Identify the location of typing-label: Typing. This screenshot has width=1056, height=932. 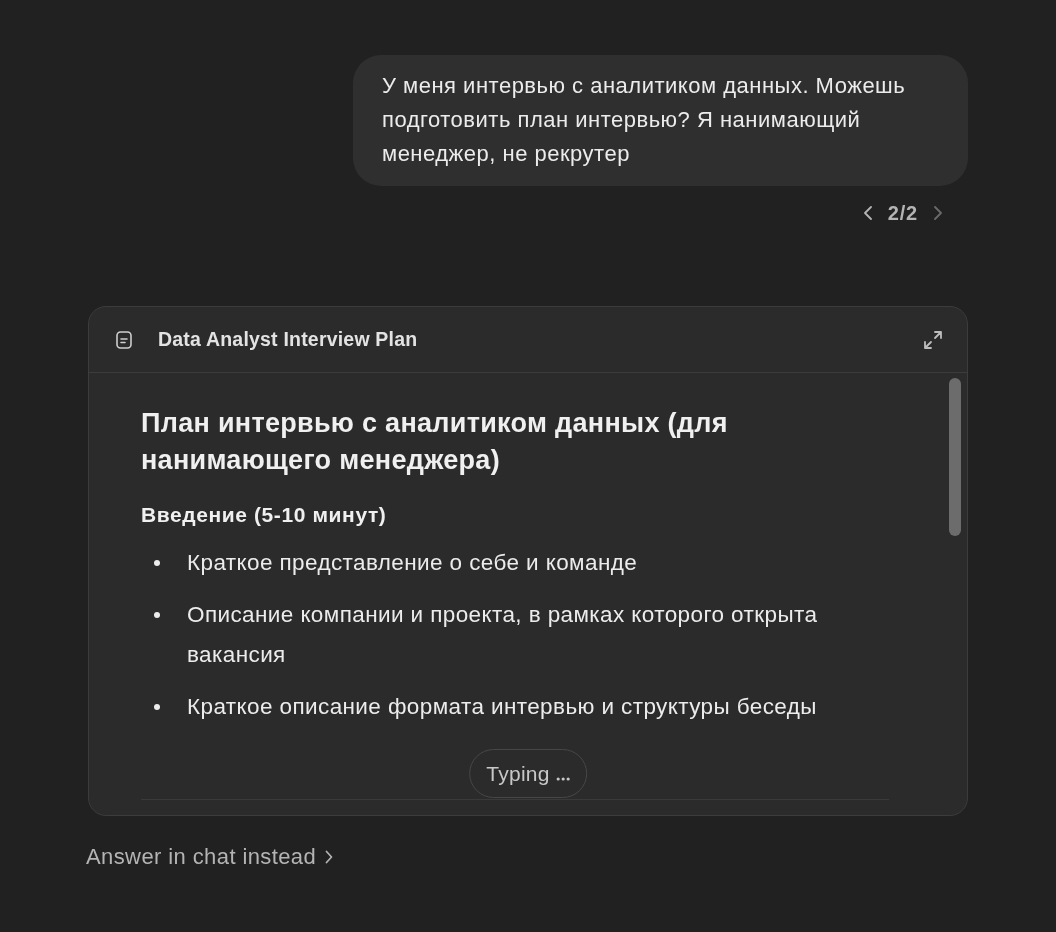
(518, 773).